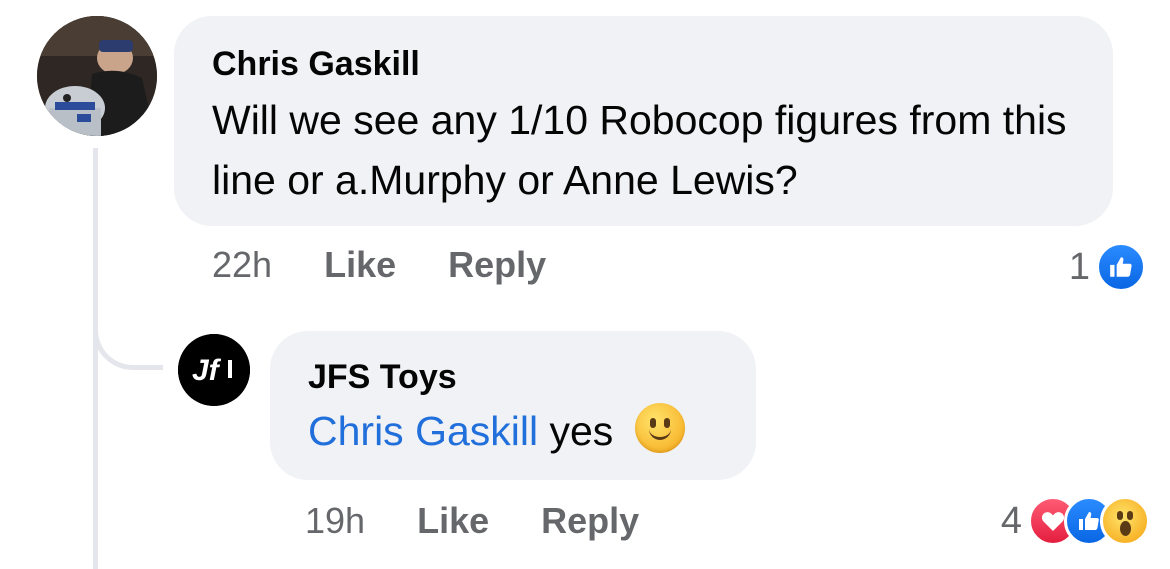  I want to click on reply-text-line: Chris Gaskill yes, so click(513, 431).